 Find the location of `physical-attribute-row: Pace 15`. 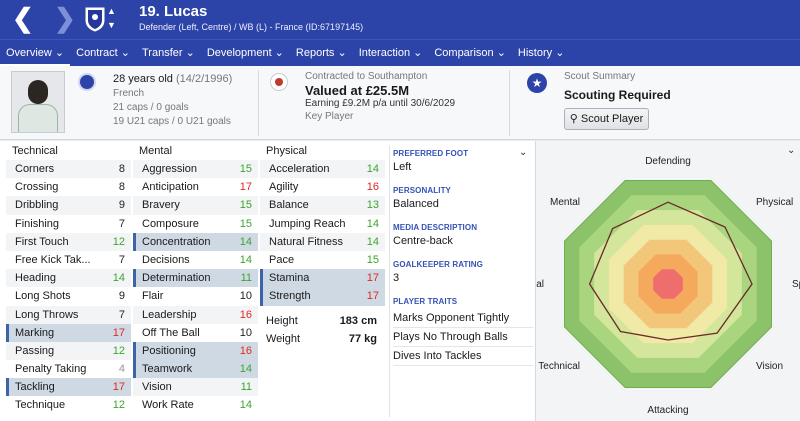

physical-attribute-row: Pace 15 is located at coordinates (322, 260).